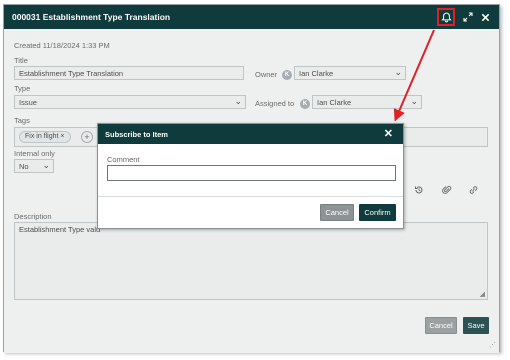  I want to click on dialog-cancel-button: Cancel, so click(337, 212).